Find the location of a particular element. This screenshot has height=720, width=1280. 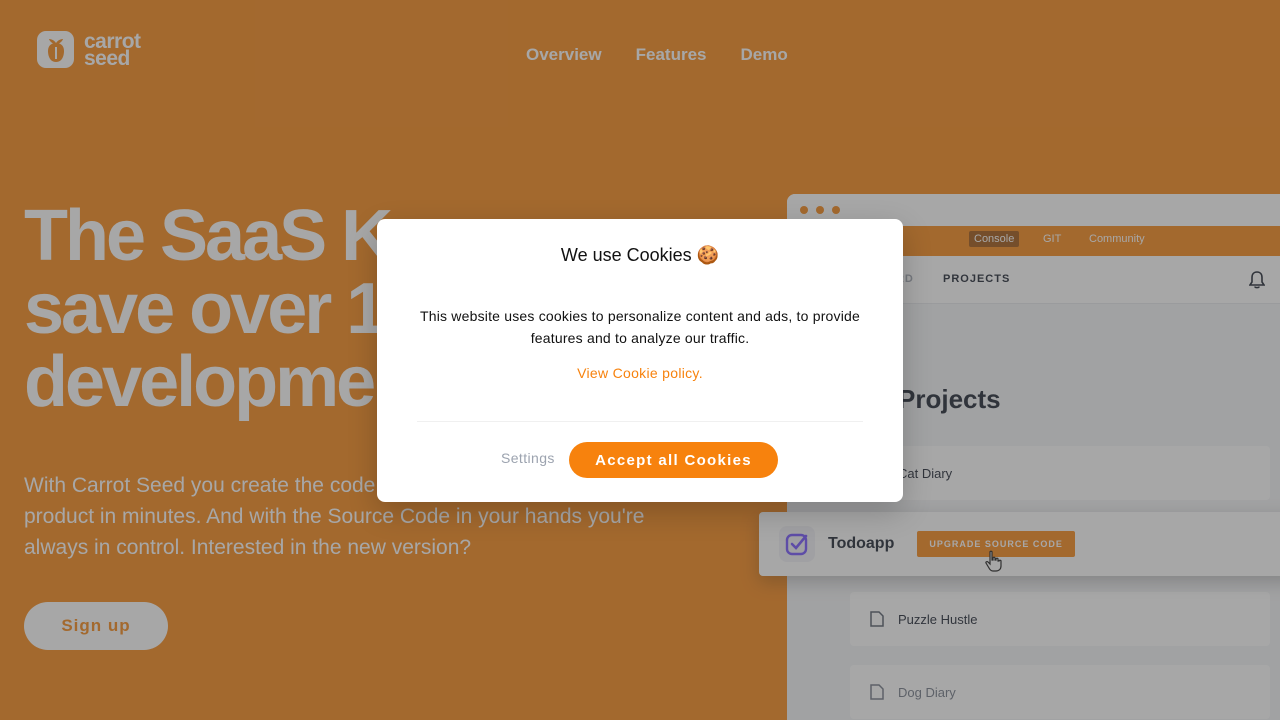

cookie-settings-button: Settings is located at coordinates (528, 458).